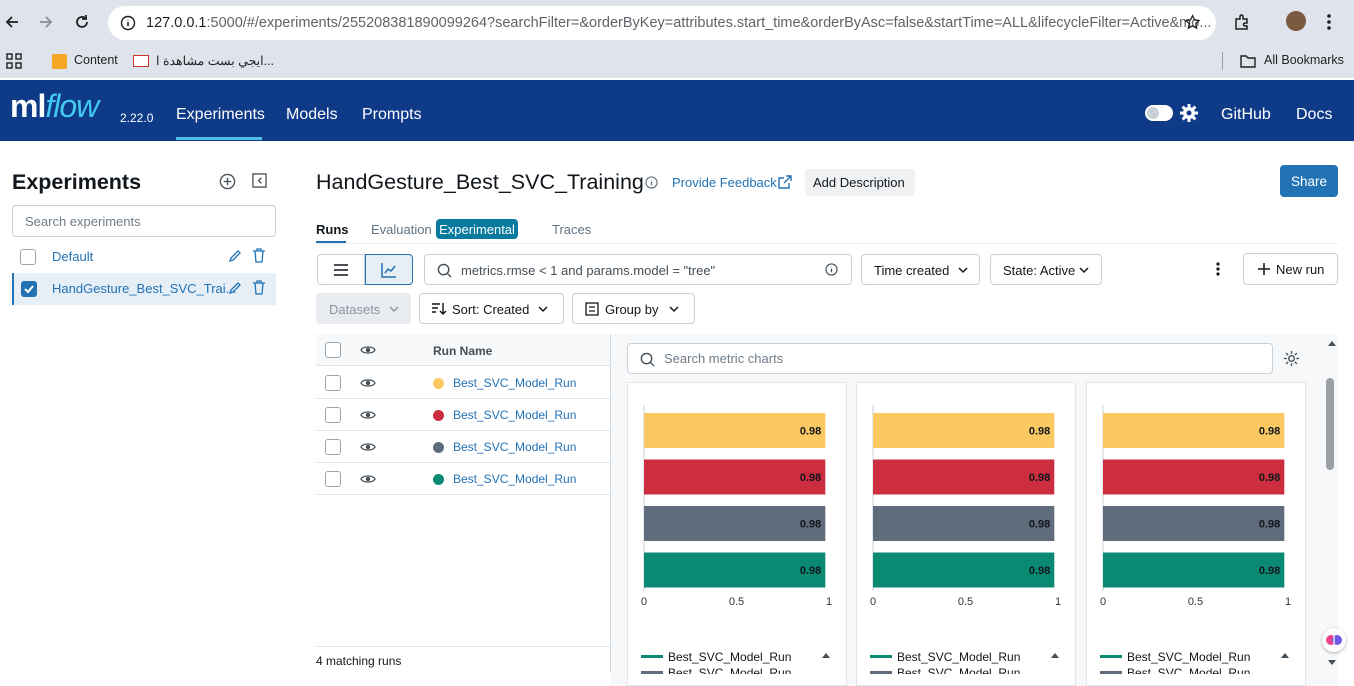  I want to click on all-bookmarks: All Bookmarks, so click(1304, 60).